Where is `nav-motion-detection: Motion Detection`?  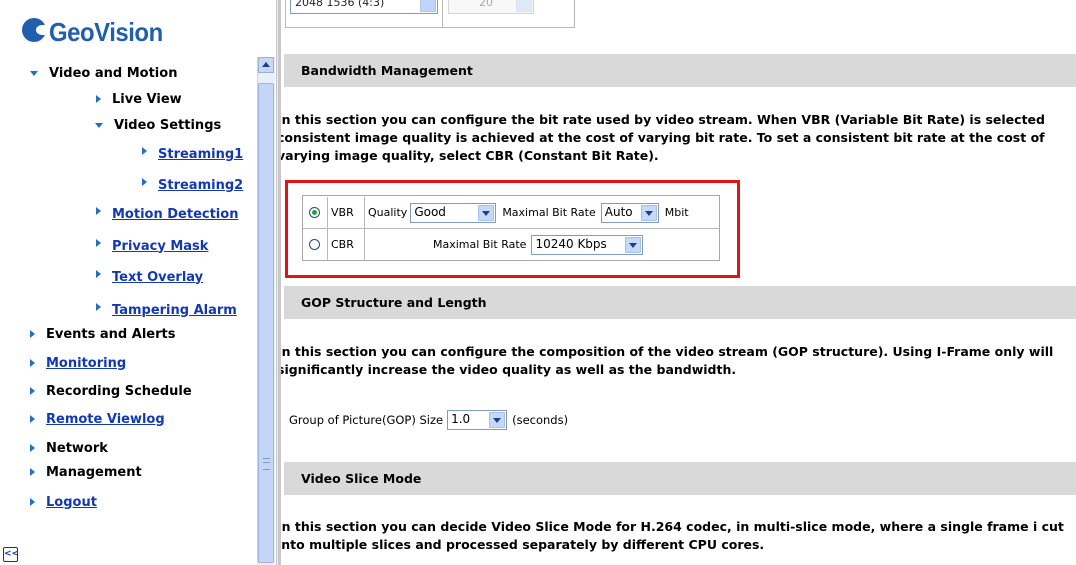 nav-motion-detection: Motion Detection is located at coordinates (167, 214).